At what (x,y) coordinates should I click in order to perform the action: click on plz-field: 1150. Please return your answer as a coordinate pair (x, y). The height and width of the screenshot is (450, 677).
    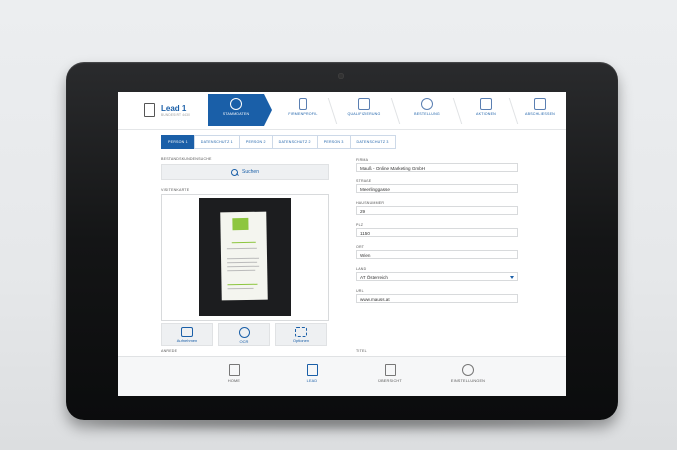
    Looking at the image, I should click on (437, 232).